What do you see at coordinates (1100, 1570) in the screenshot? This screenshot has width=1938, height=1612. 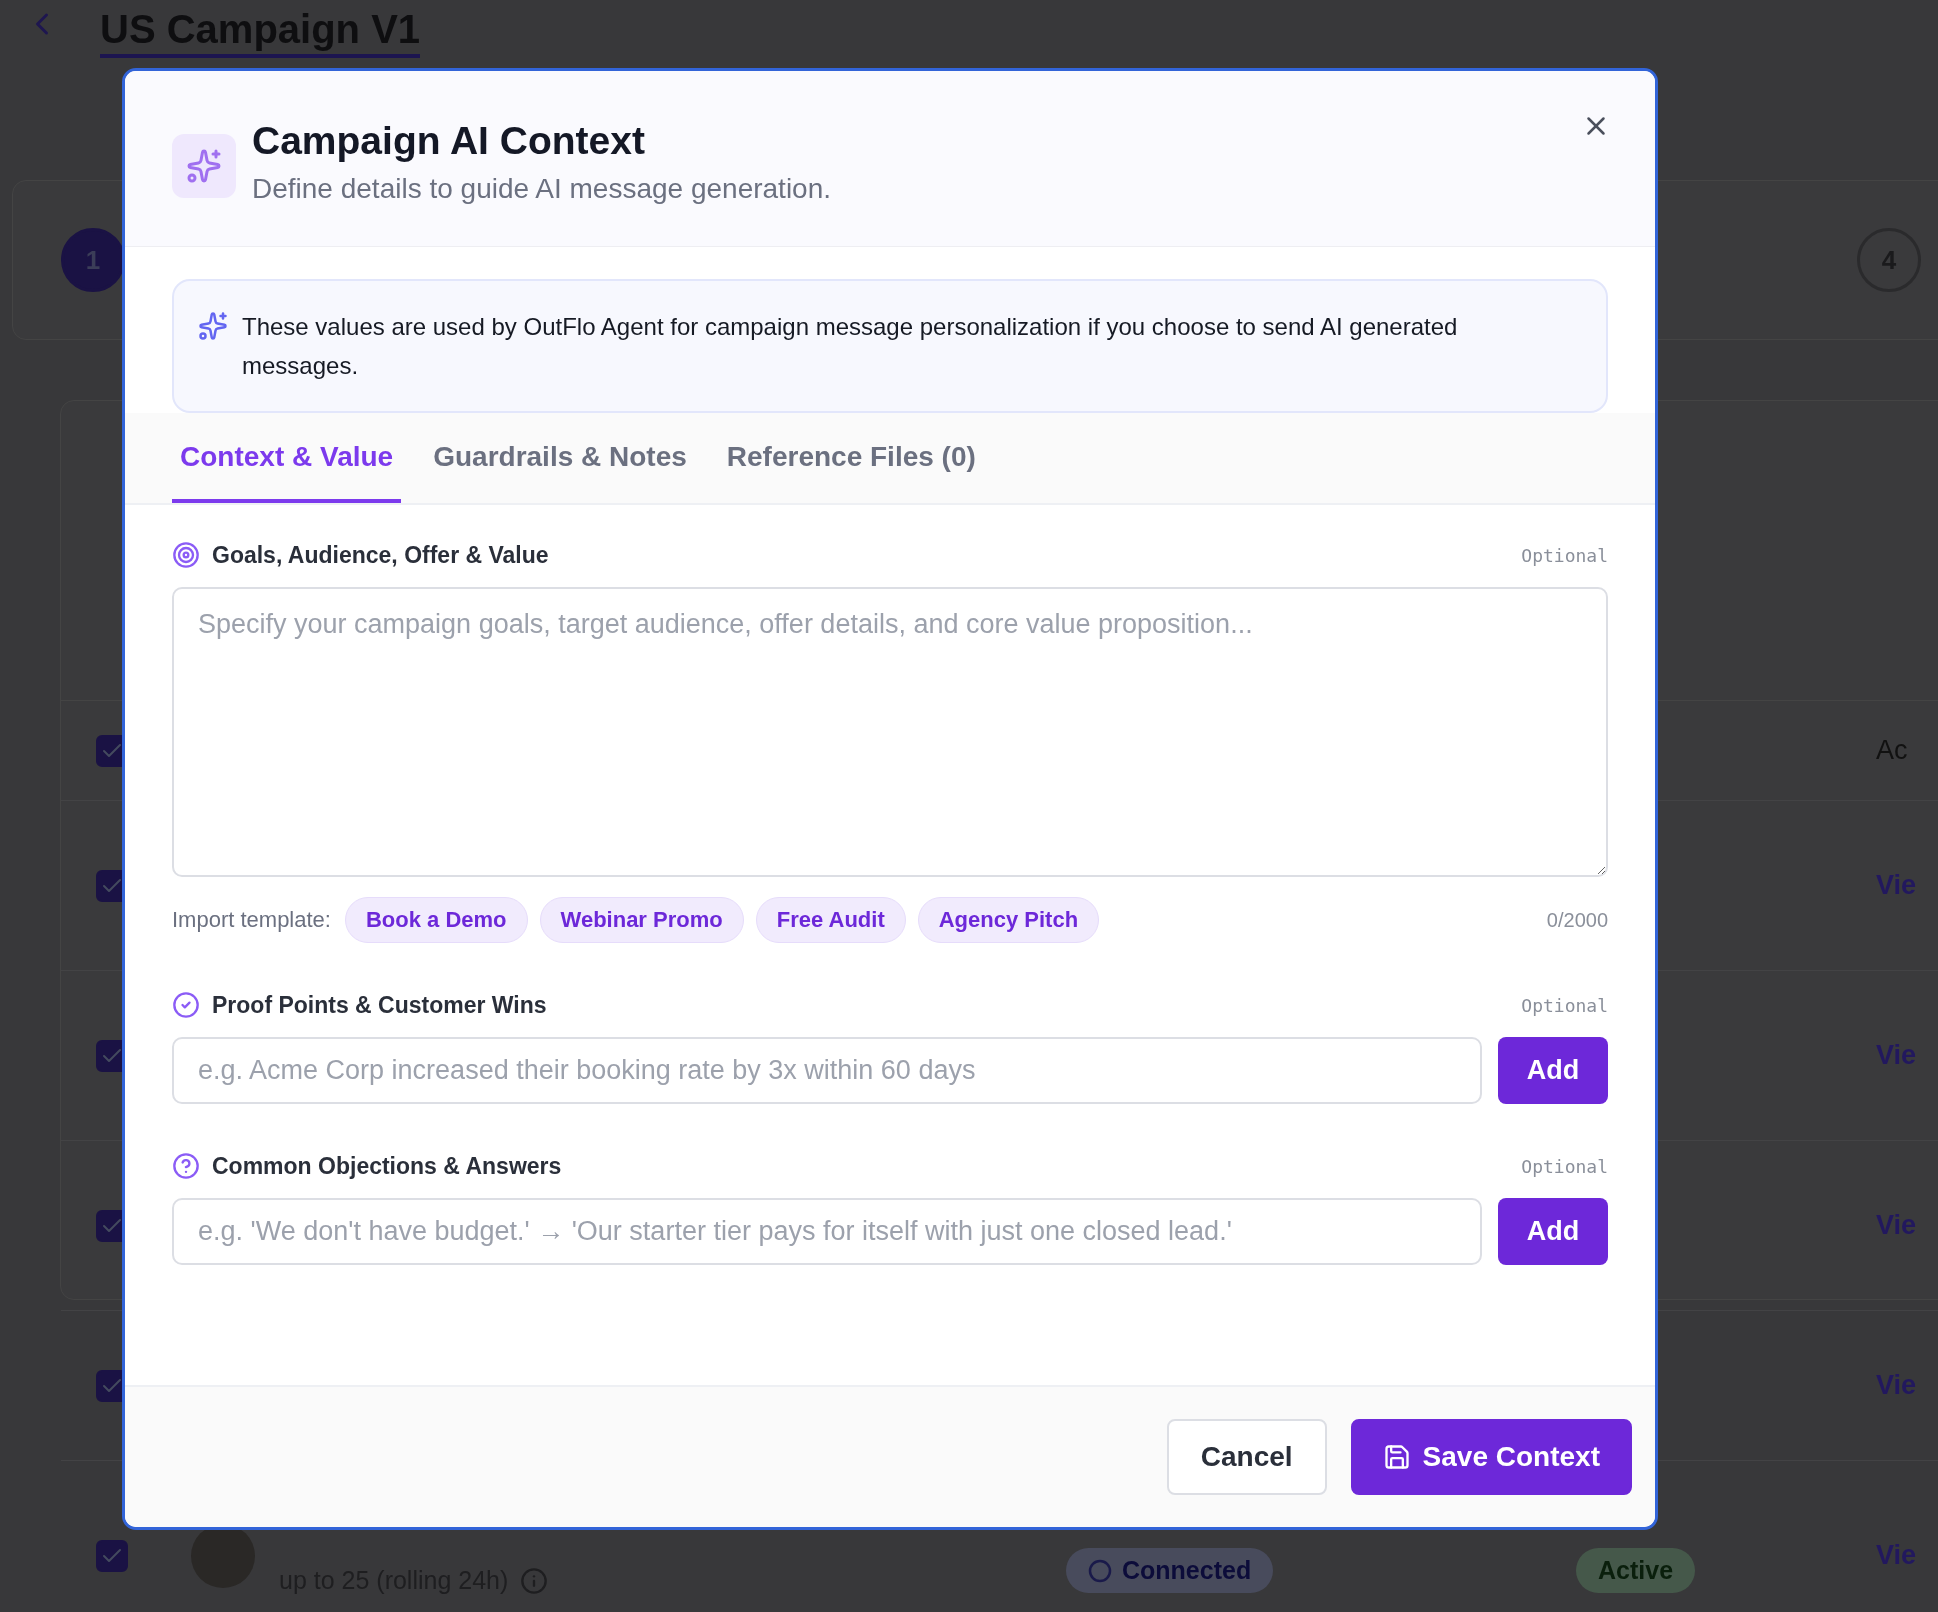 I see `circle-icon` at bounding box center [1100, 1570].